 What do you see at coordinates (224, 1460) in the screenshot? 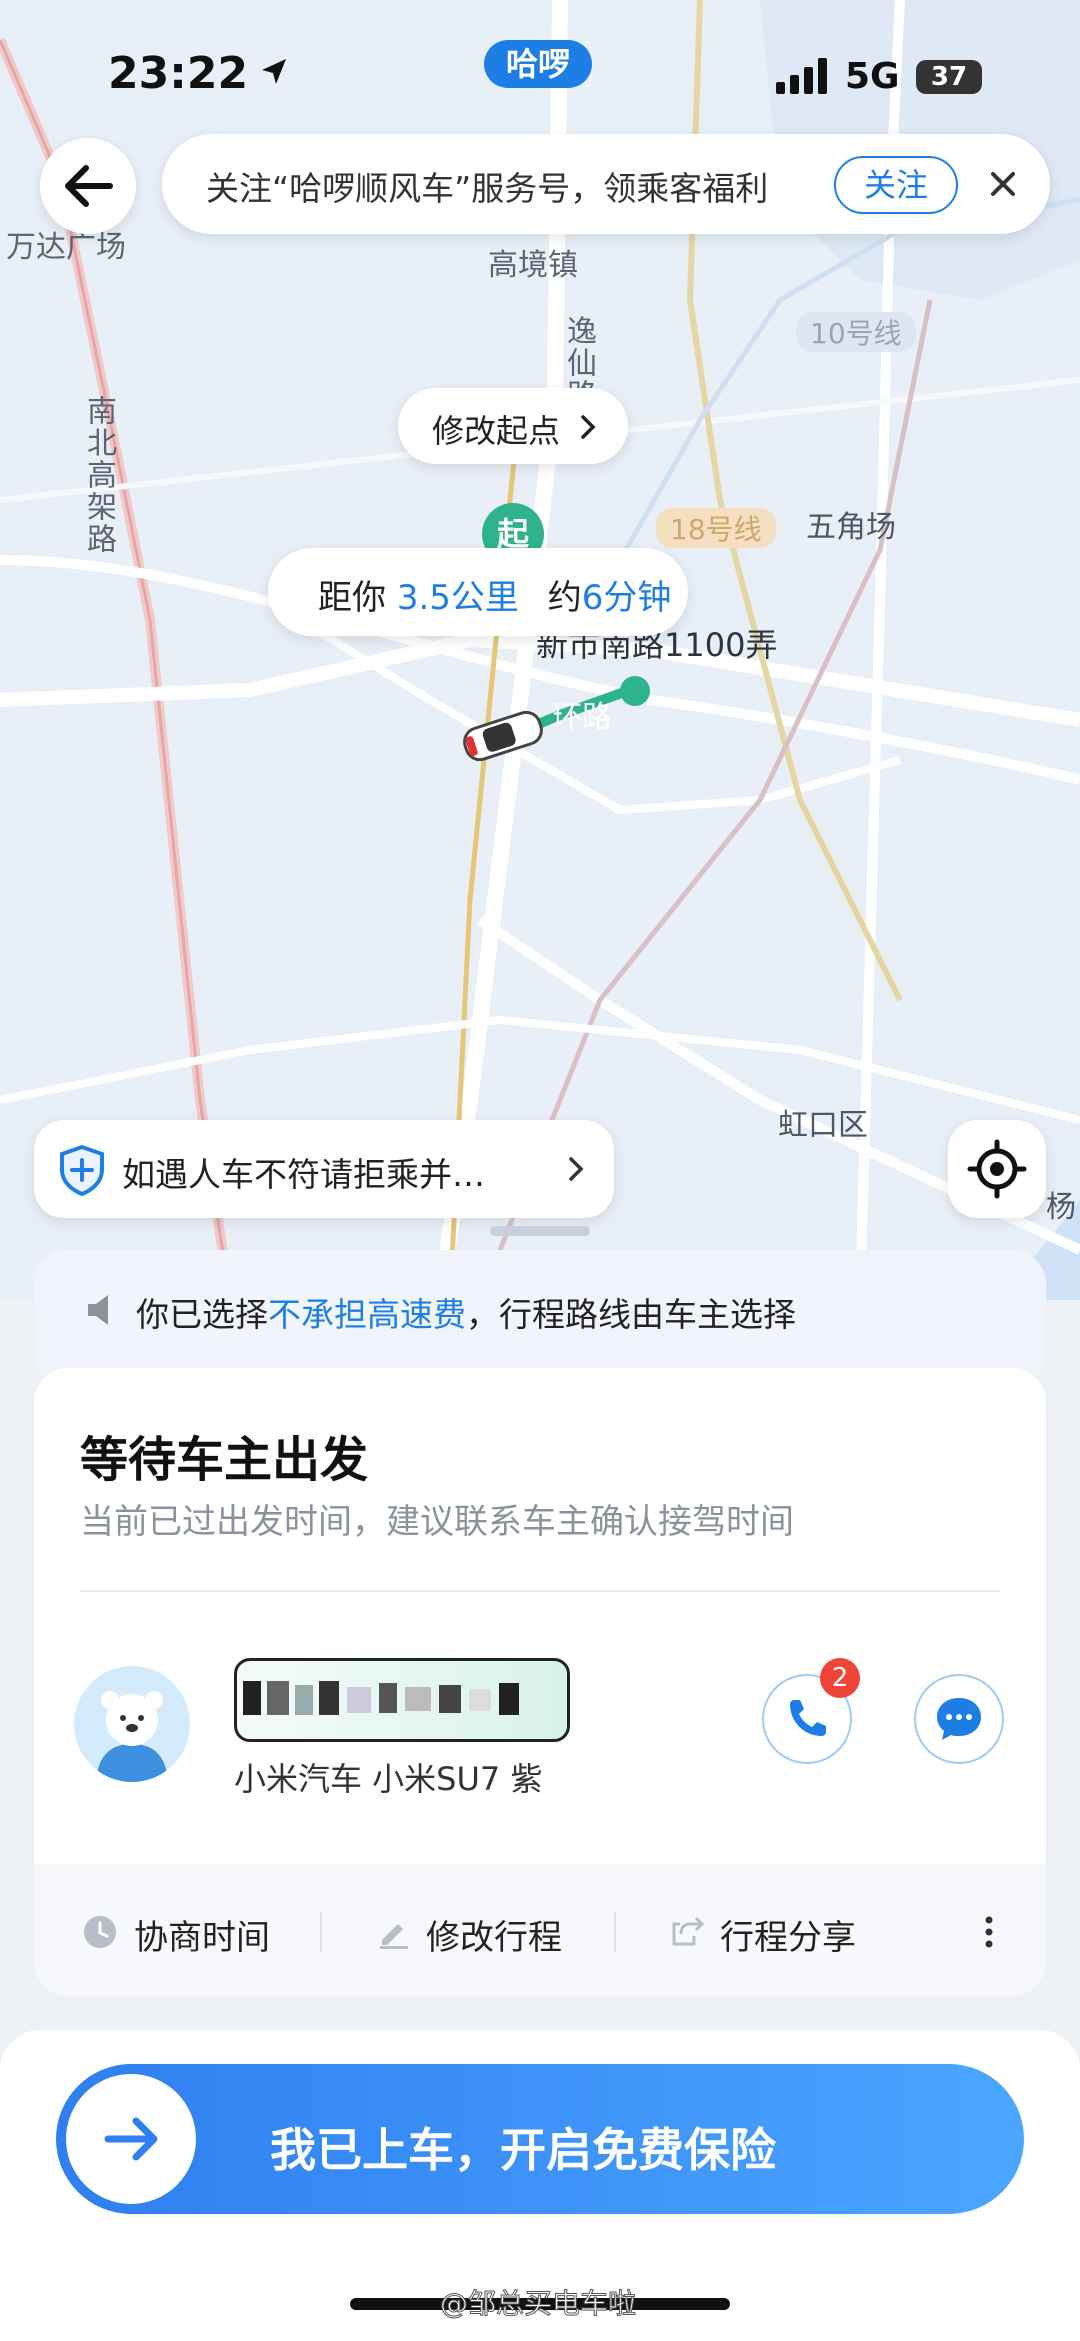
I see `status-title: 等待车主出发` at bounding box center [224, 1460].